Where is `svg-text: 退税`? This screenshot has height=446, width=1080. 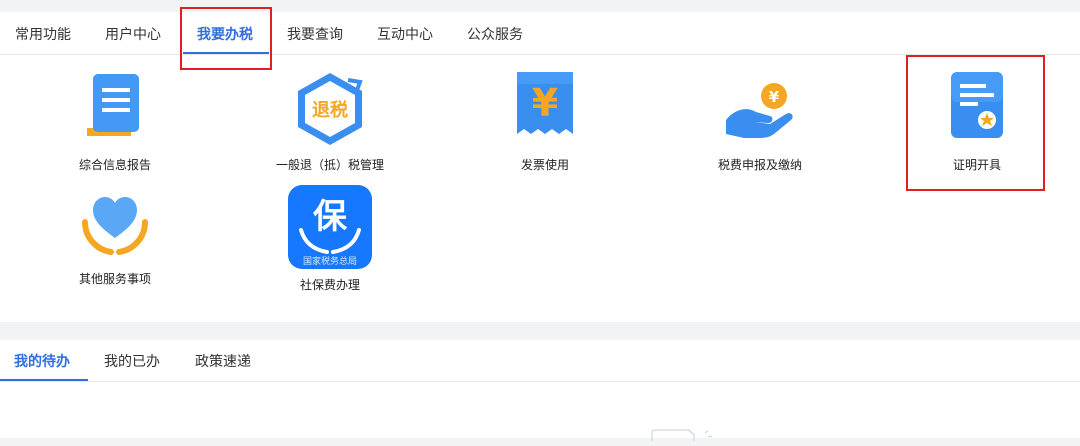 svg-text: 退税 is located at coordinates (330, 110).